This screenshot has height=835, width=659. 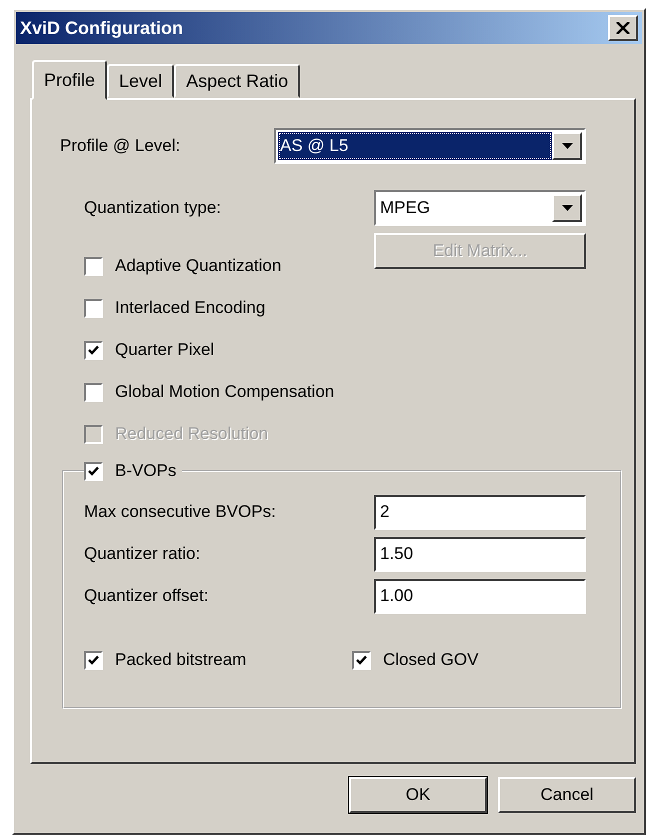 I want to click on dropdown-value: AS @ L5, so click(x=415, y=146).